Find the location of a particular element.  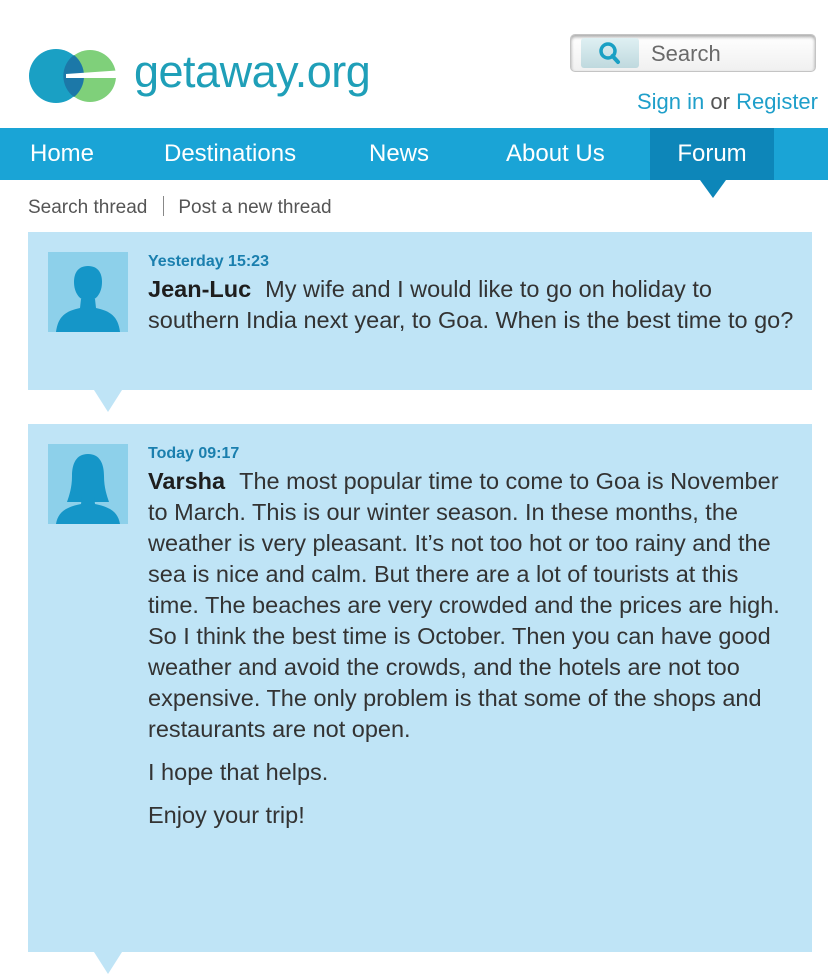

post-new-thread-link: Post a new thread is located at coordinates (254, 207).